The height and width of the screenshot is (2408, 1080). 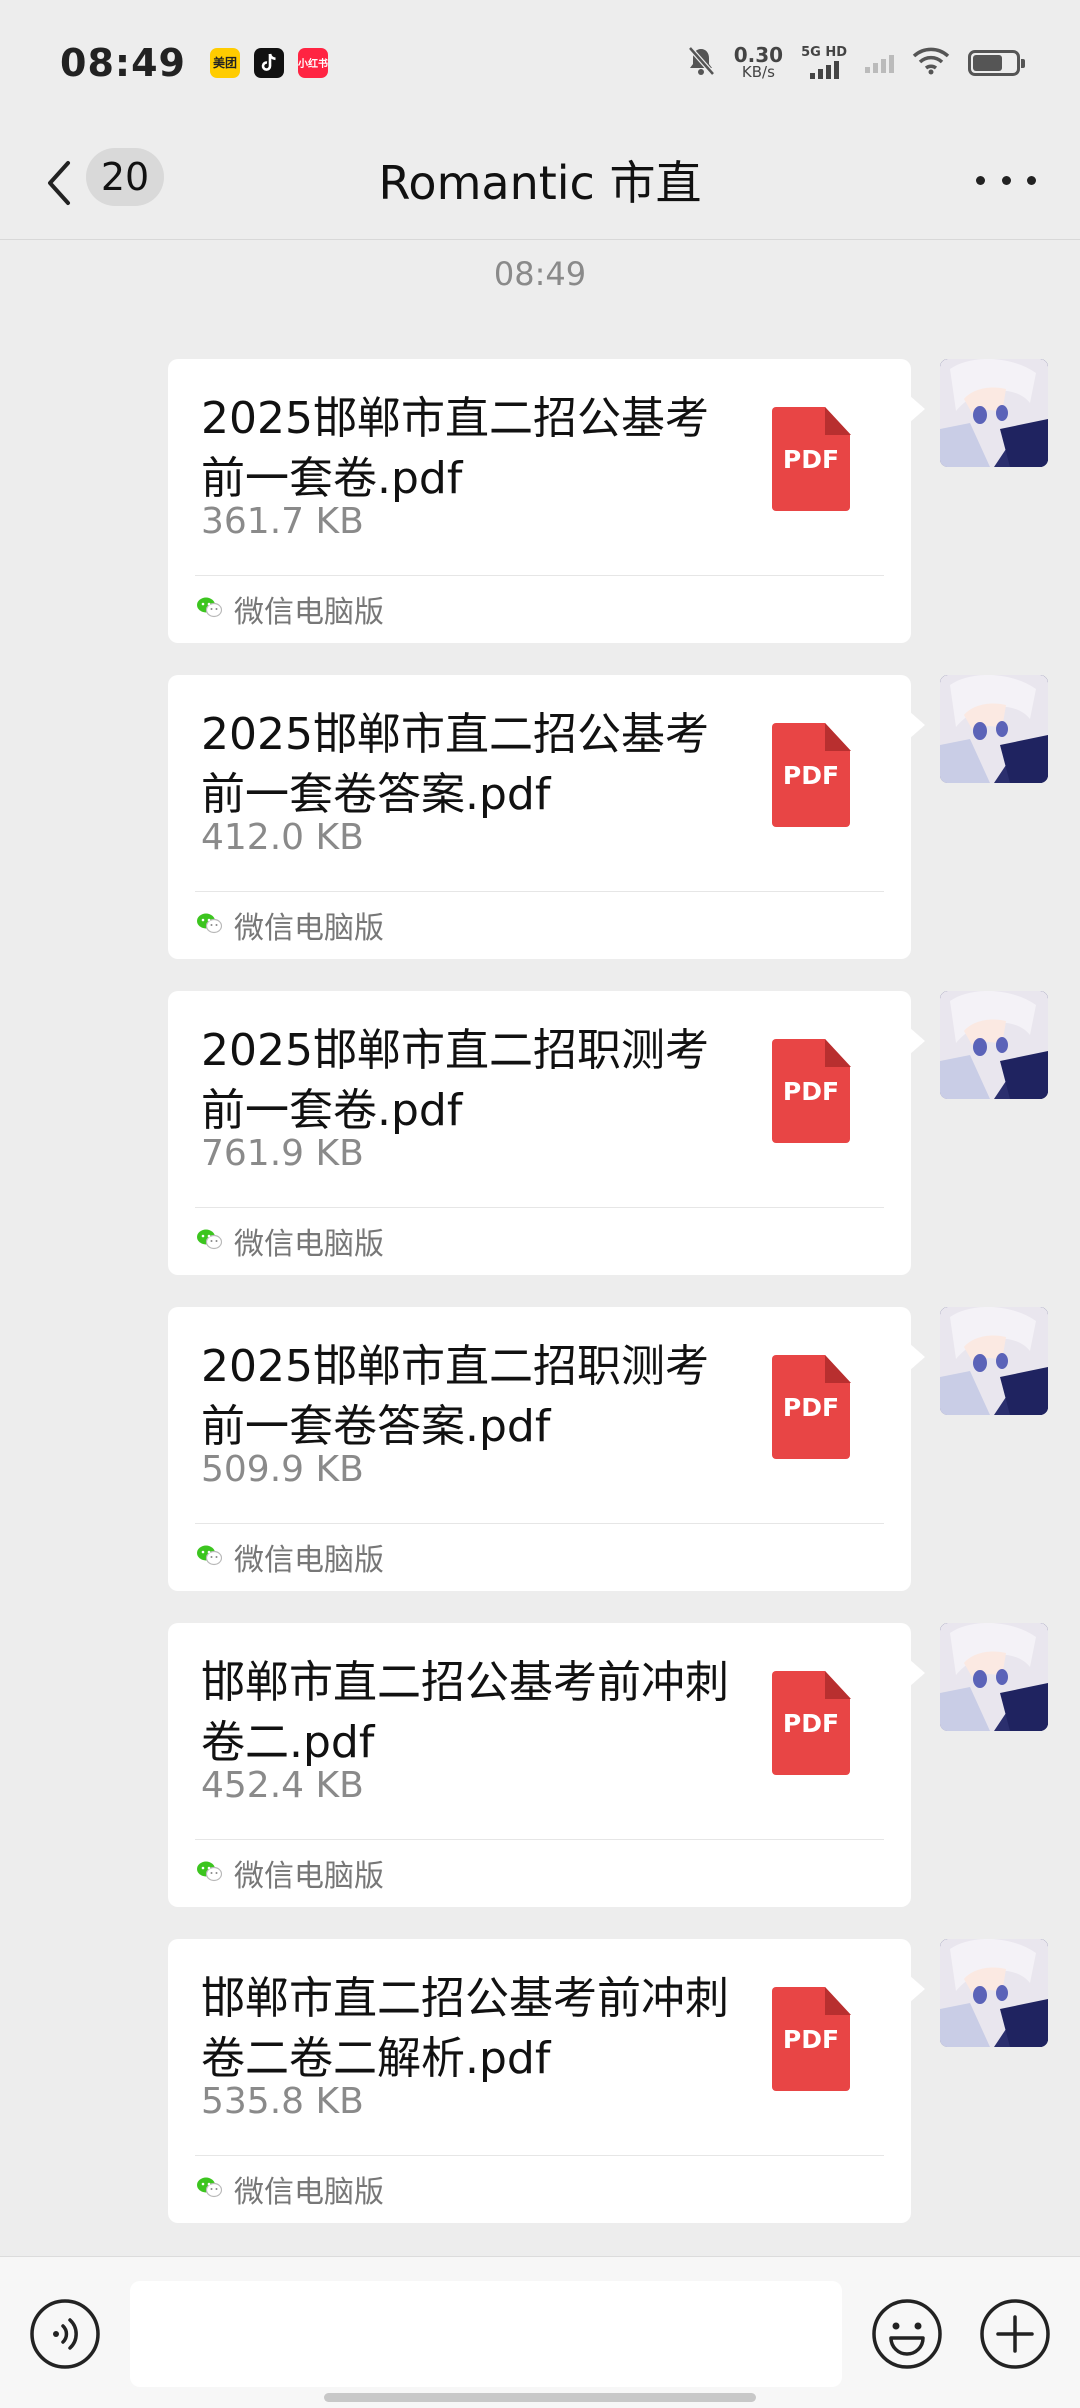 I want to click on plus-icon, so click(x=1015, y=2334).